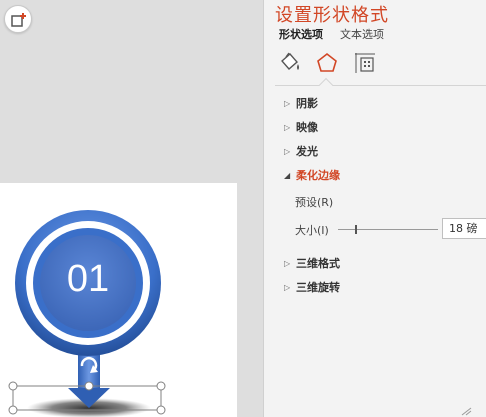 Image resolution: width=486 pixels, height=417 pixels. I want to click on size-slider-thumb, so click(356, 229).